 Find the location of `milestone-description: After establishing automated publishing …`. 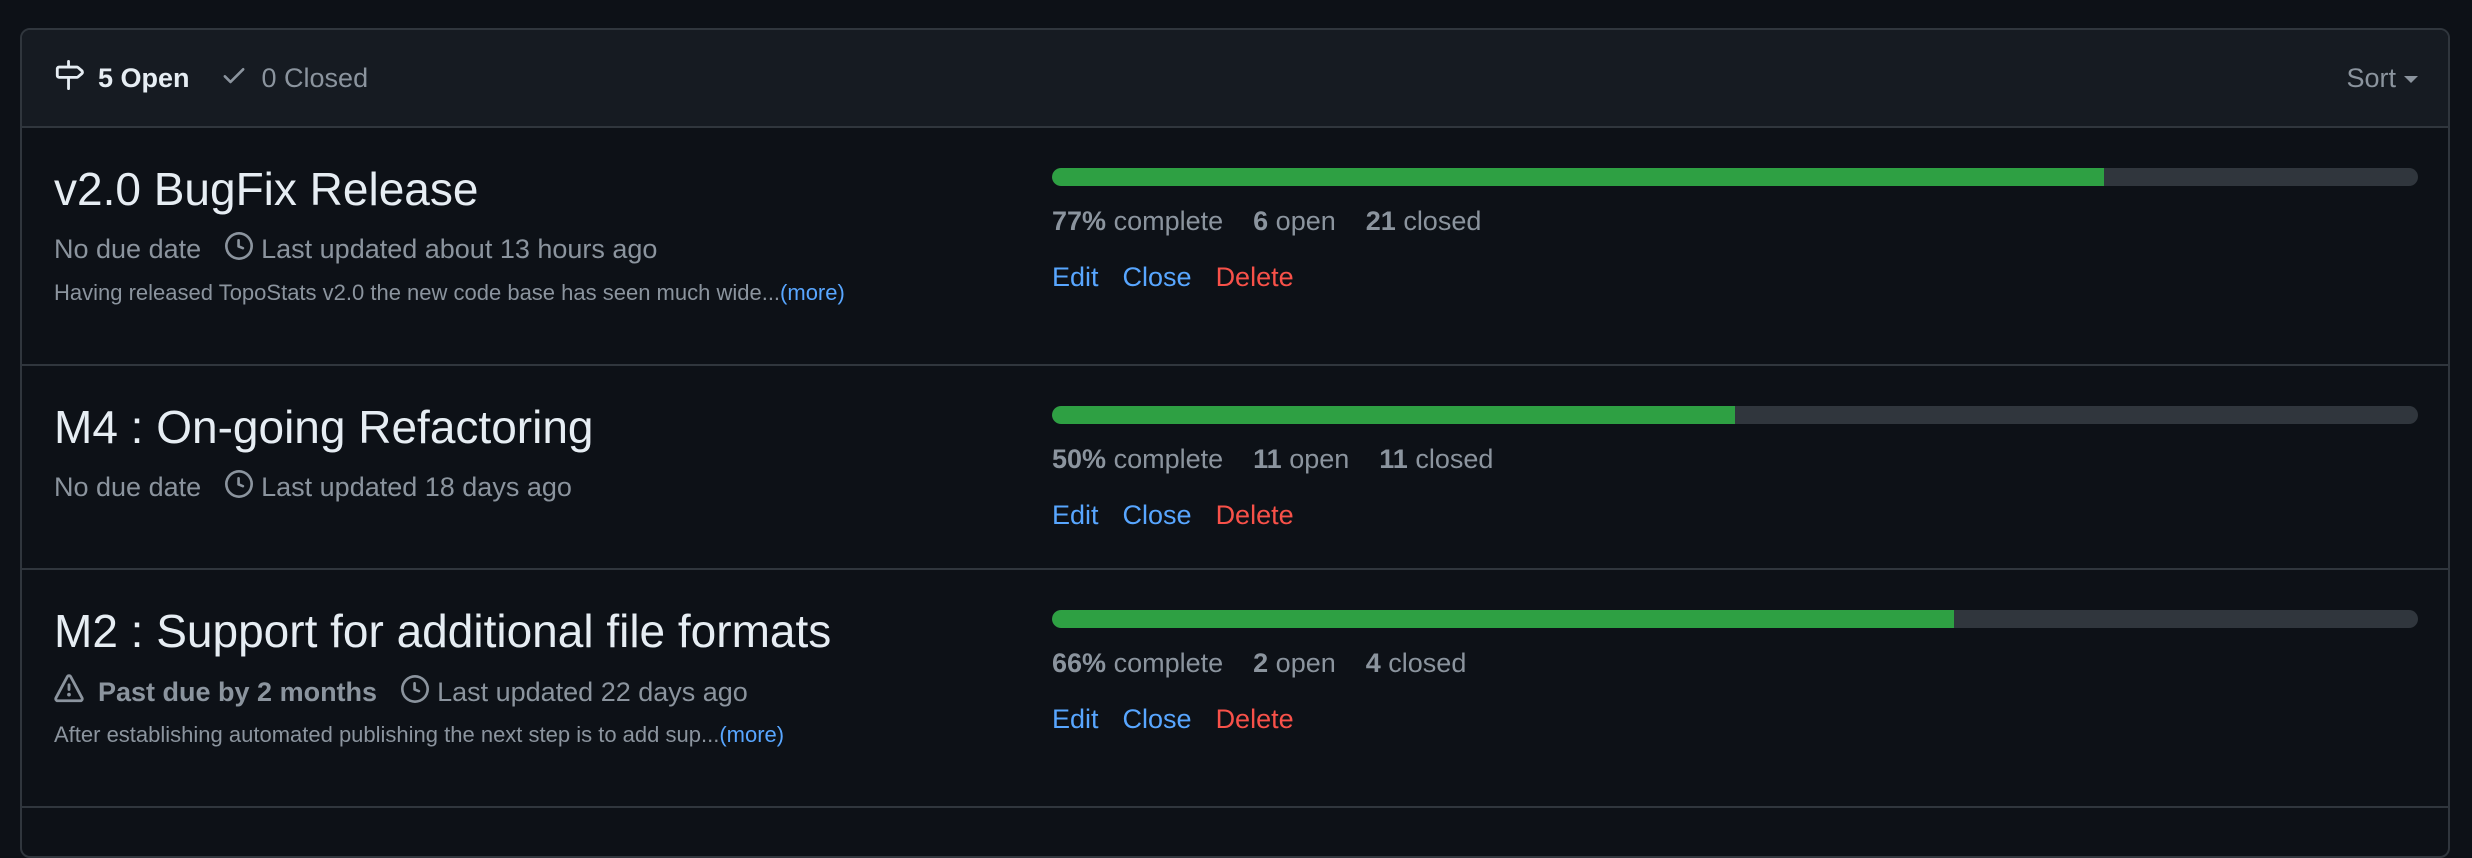

milestone-description: After establishing automated publishing … is located at coordinates (419, 735).